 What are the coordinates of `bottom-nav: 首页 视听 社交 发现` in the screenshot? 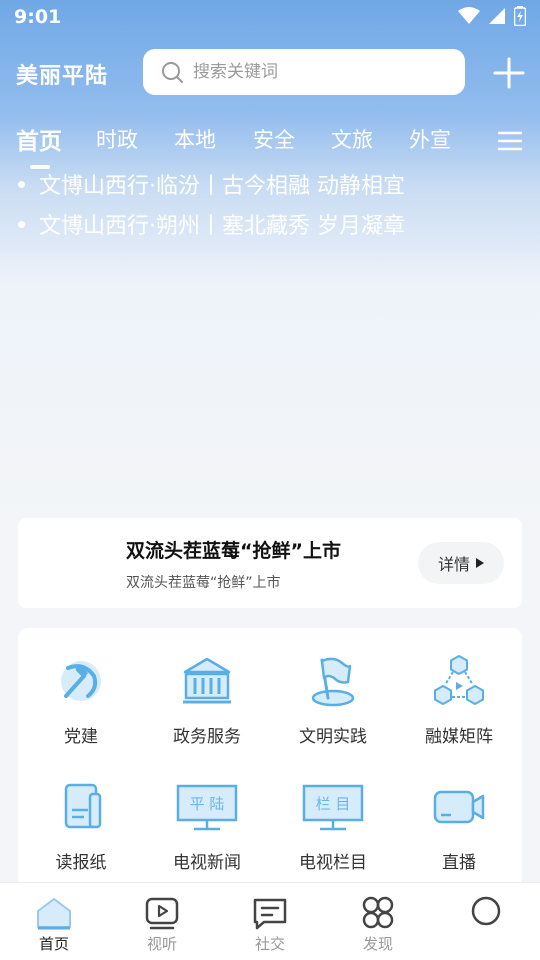 It's located at (270, 921).